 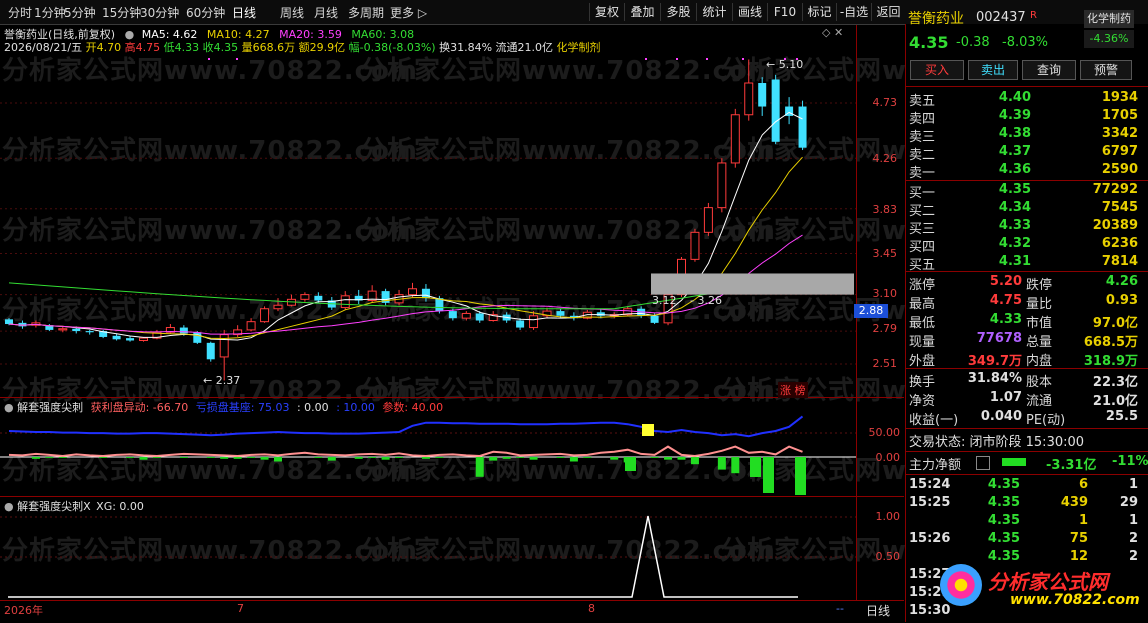 I want to click on sector-tag: 化学制药, so click(x=1109, y=19).